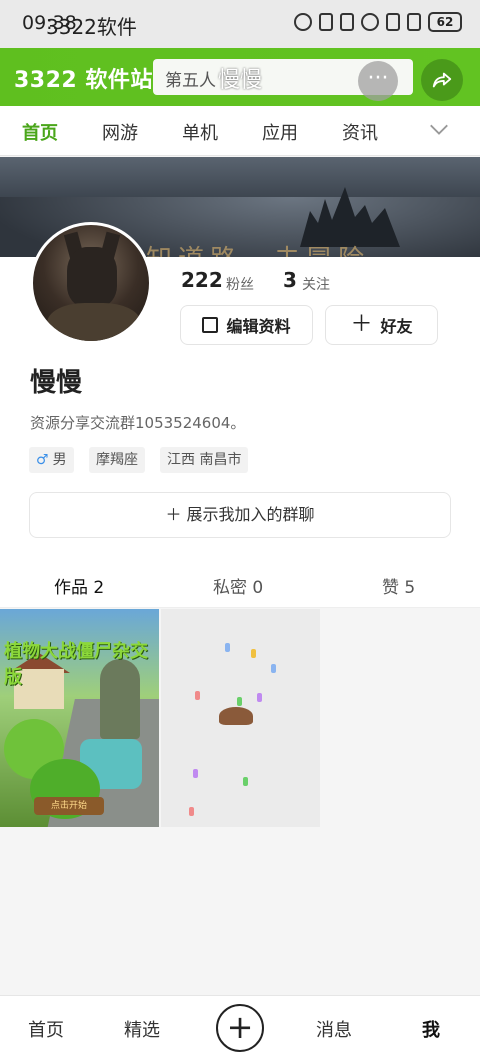  Describe the element at coordinates (240, 515) in the screenshot. I see `show-groups-button: ＋ 展示我加入的群聊` at that location.